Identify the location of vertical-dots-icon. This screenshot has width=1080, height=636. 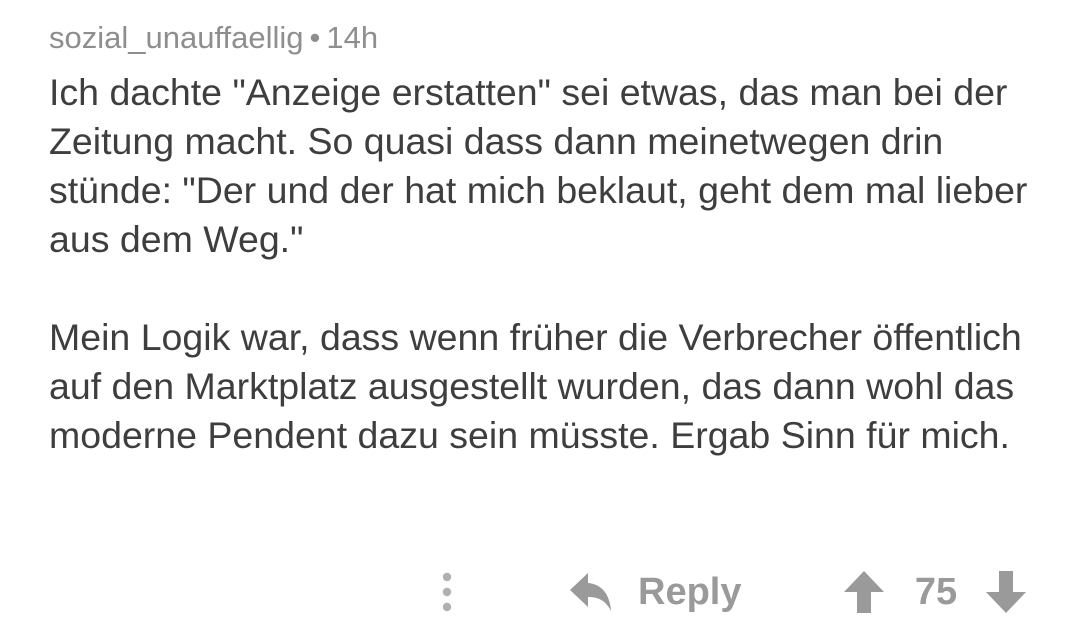
(447, 592).